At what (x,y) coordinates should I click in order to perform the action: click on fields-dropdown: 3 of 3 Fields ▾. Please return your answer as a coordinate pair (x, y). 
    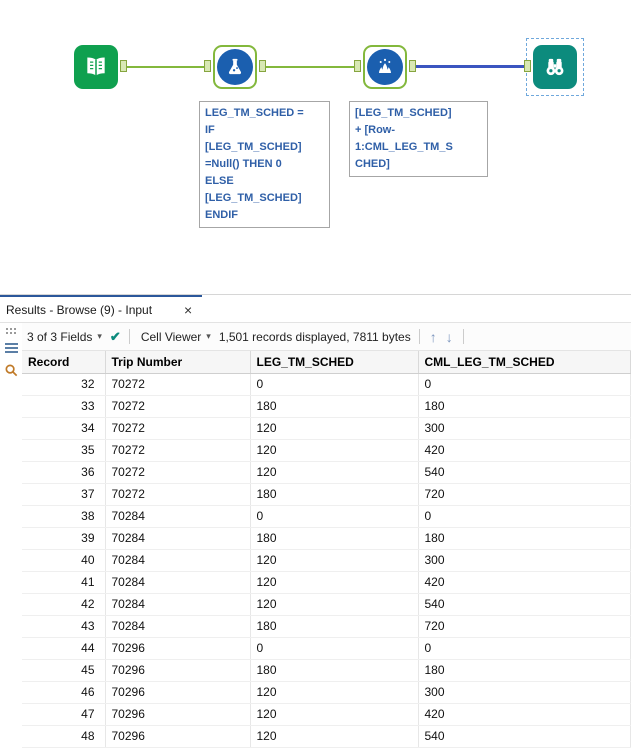
    Looking at the image, I should click on (64, 337).